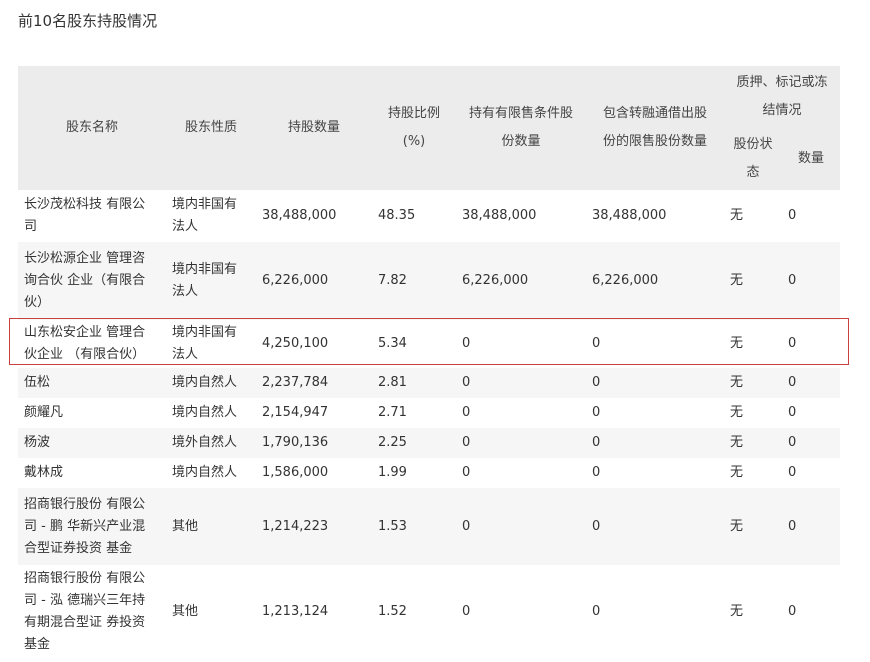  I want to click on cell-name: 伍松, so click(92, 383).